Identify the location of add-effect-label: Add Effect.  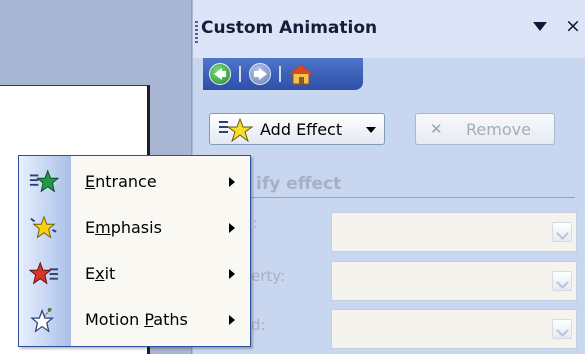
(301, 129).